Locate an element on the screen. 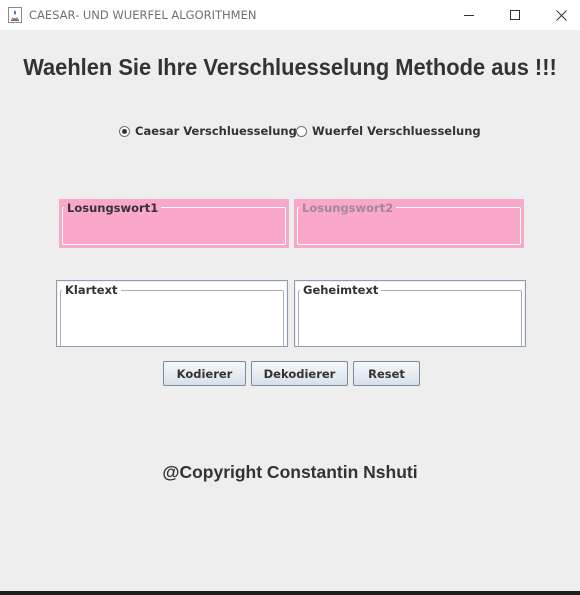 This screenshot has width=580, height=595. radio-selected-dot is located at coordinates (124, 131).